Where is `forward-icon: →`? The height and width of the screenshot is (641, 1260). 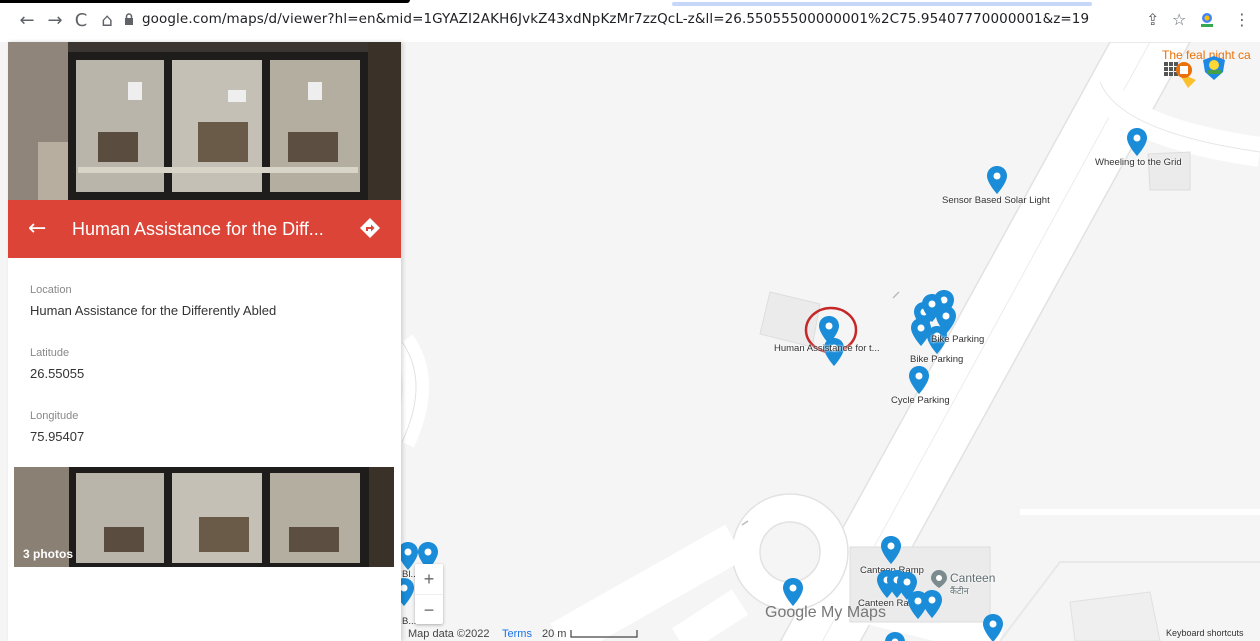 forward-icon: → is located at coordinates (55, 21).